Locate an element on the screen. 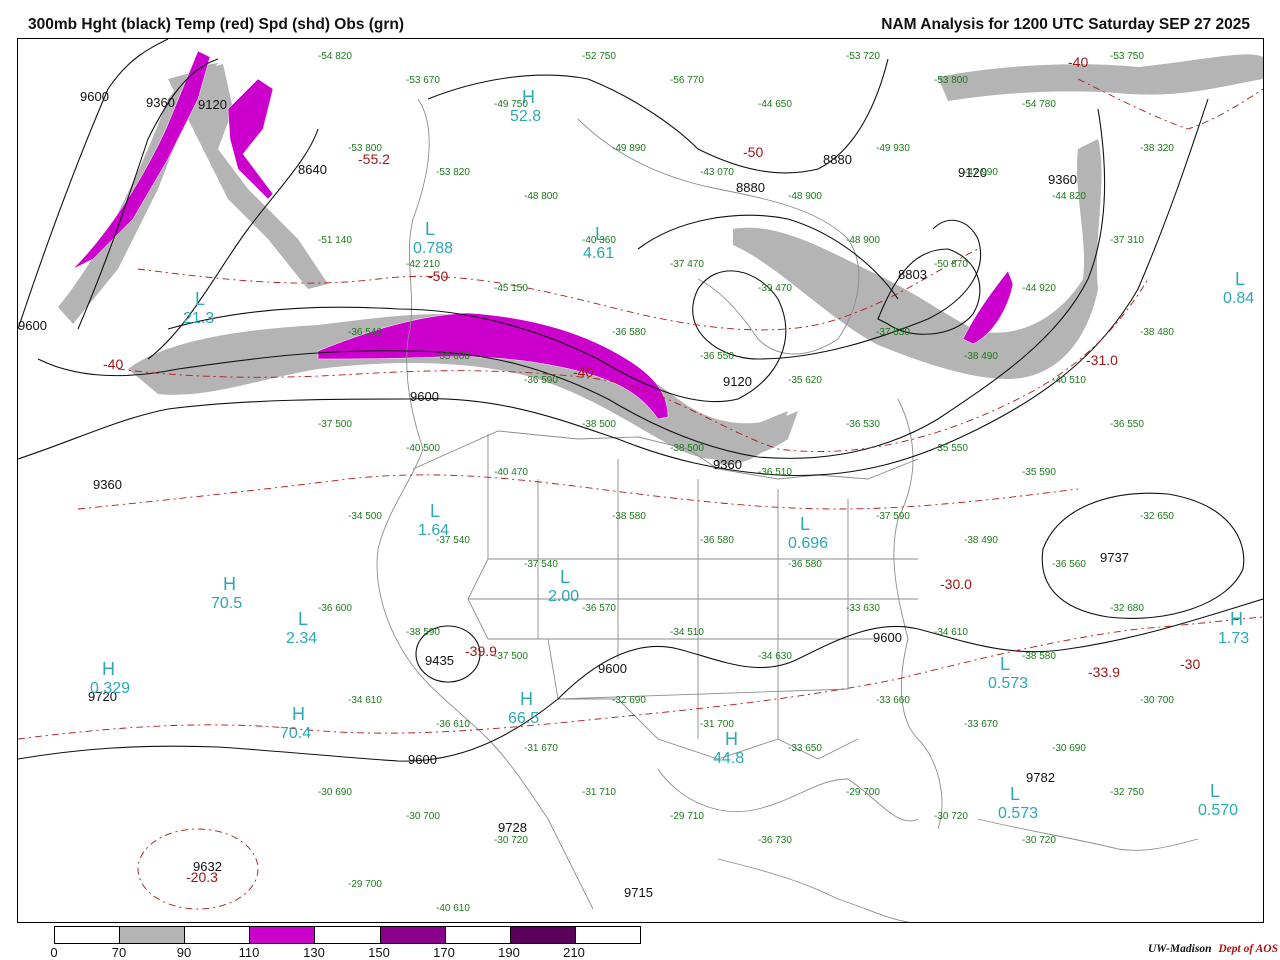  station-observation: -48 900 is located at coordinates (805, 196).